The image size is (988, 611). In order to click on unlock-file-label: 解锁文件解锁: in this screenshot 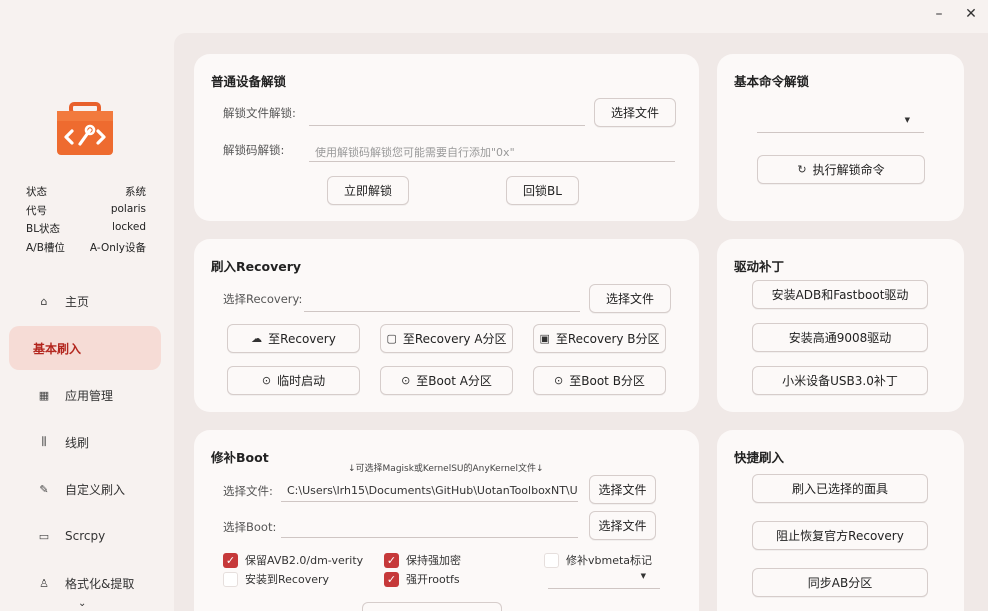, I will do `click(259, 113)`.